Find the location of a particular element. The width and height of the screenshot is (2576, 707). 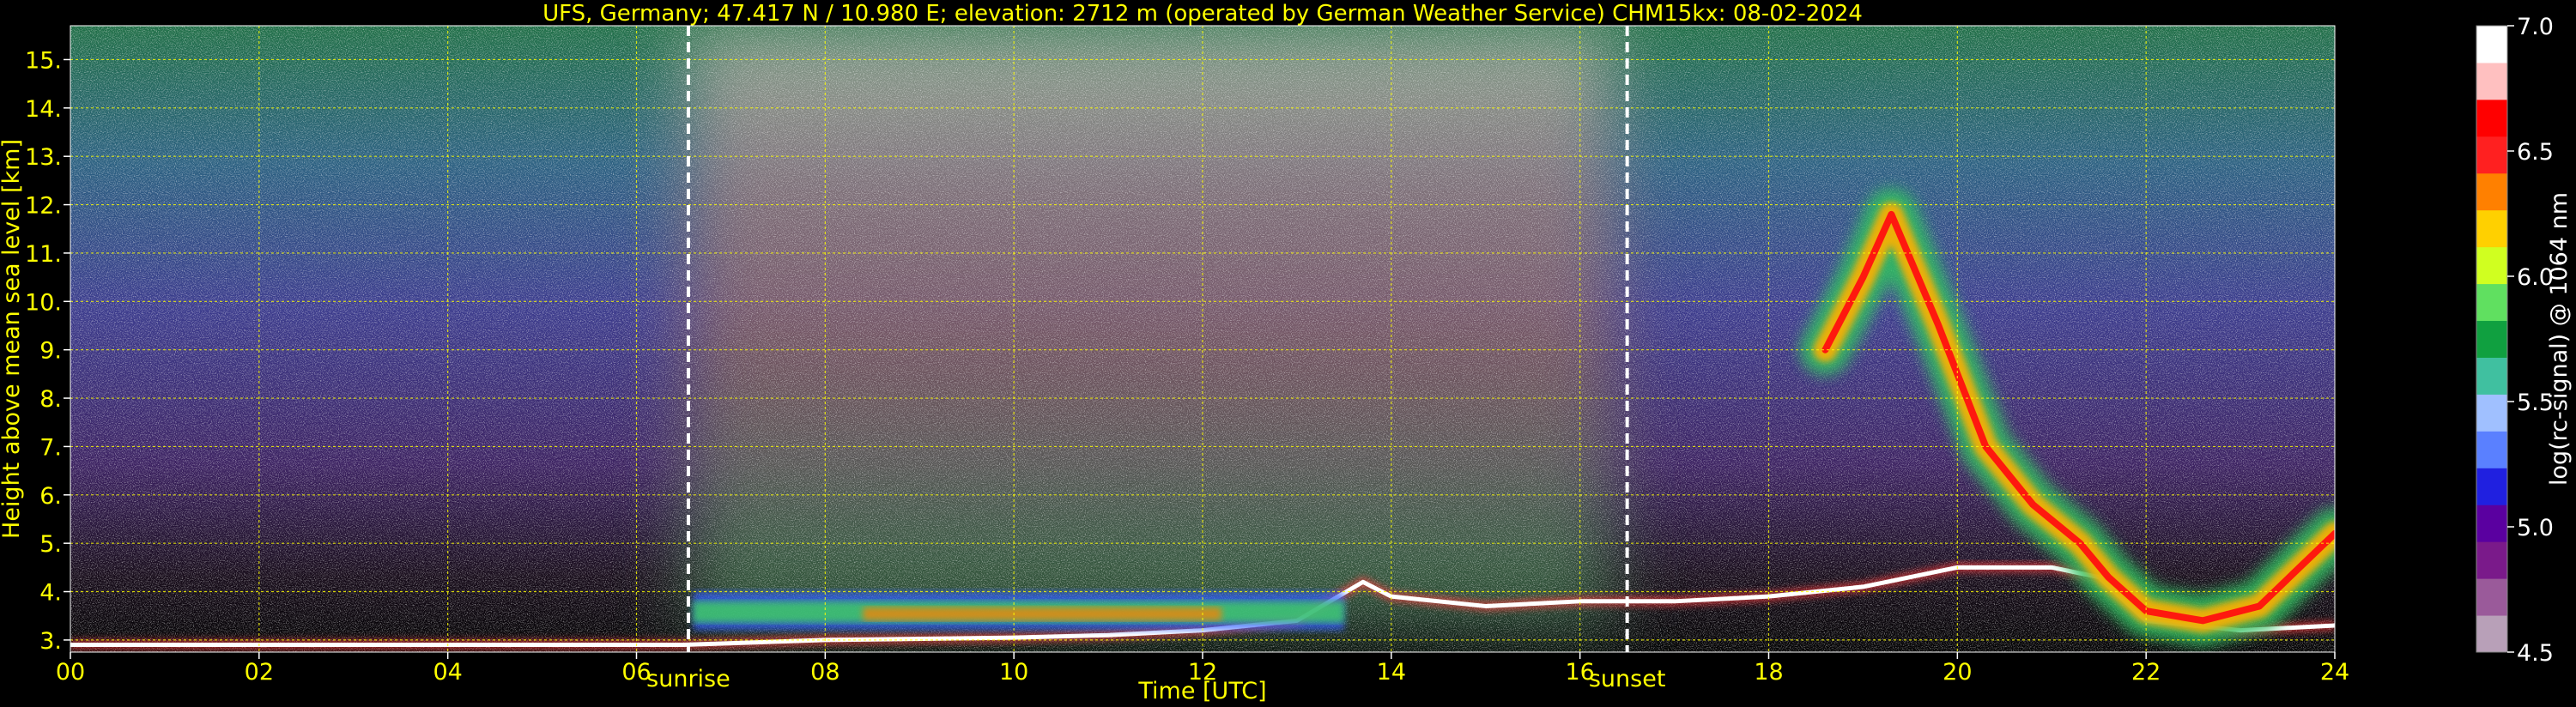

x-tick-label: 20 is located at coordinates (1957, 672).